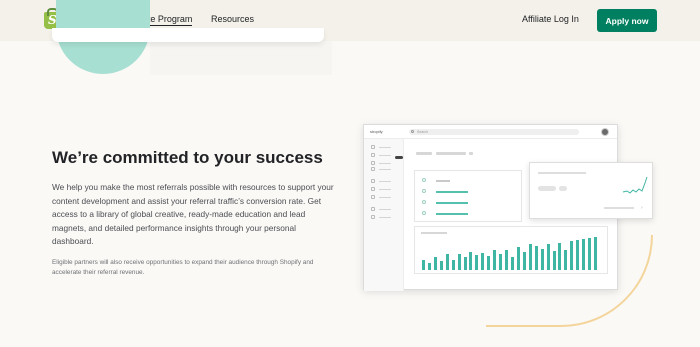  What do you see at coordinates (605, 132) in the screenshot?
I see `avatar` at bounding box center [605, 132].